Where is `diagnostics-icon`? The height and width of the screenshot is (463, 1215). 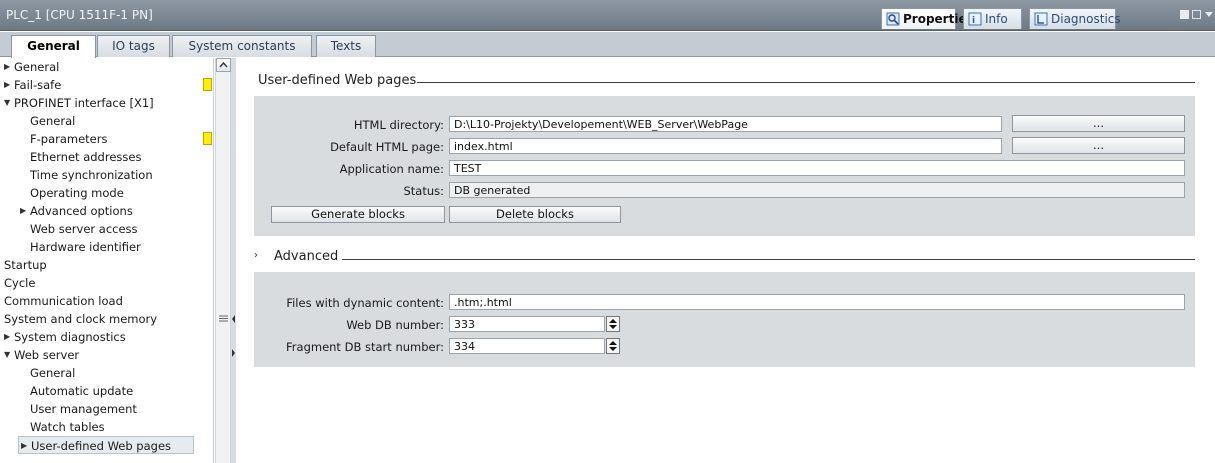 diagnostics-icon is located at coordinates (1041, 19).